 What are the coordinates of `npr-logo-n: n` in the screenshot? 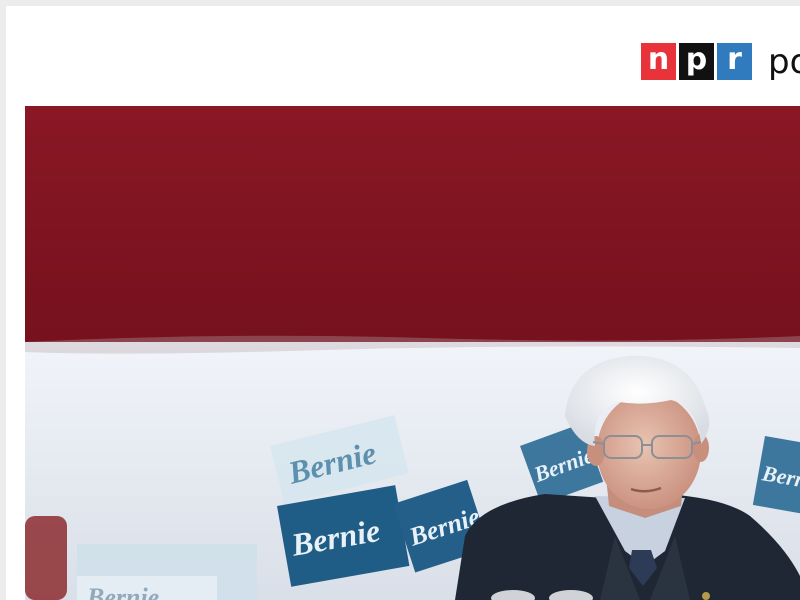 It's located at (658, 61).